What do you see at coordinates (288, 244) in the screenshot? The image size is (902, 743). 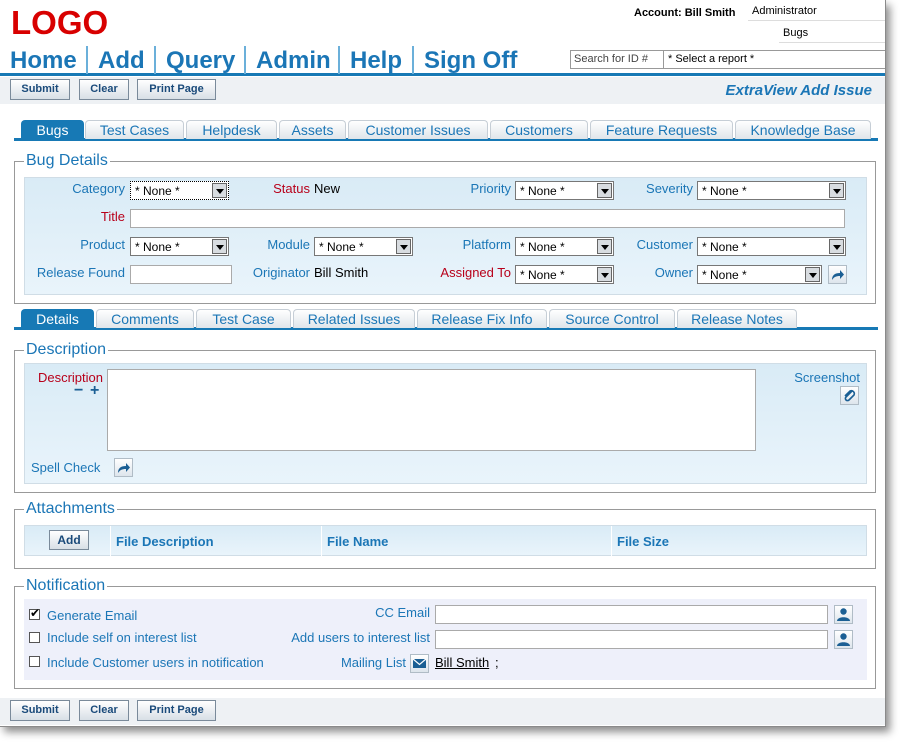 I see `module-label: Module` at bounding box center [288, 244].